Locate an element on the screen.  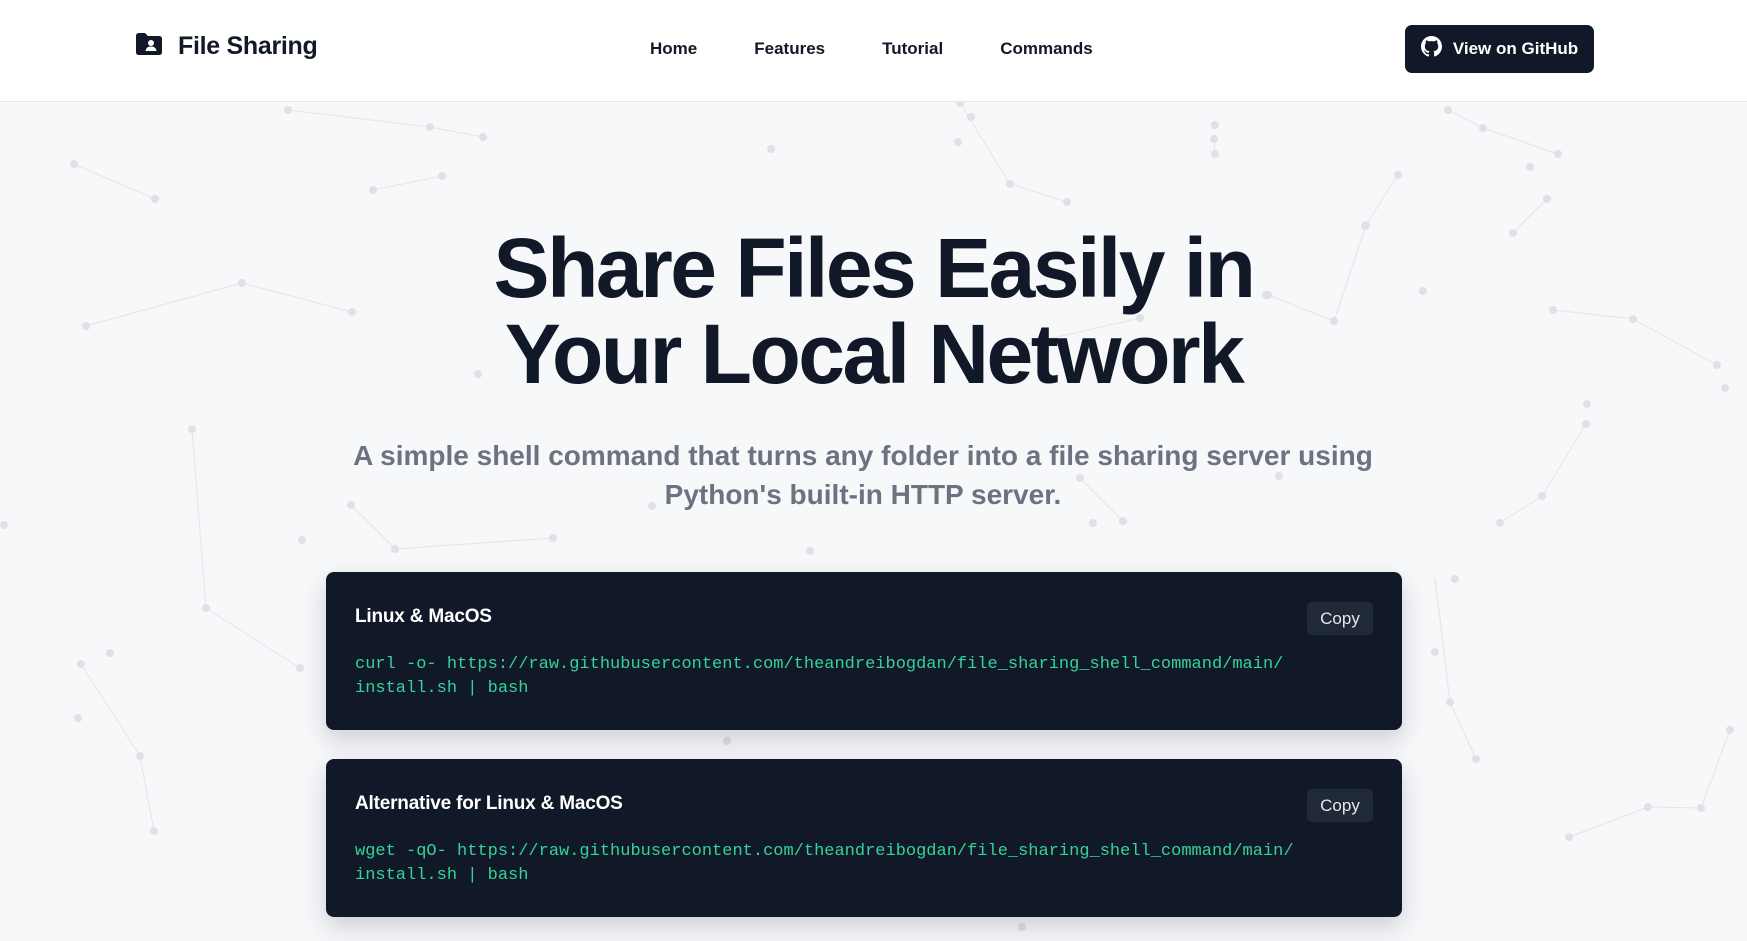
nav-features: Features is located at coordinates (789, 49).